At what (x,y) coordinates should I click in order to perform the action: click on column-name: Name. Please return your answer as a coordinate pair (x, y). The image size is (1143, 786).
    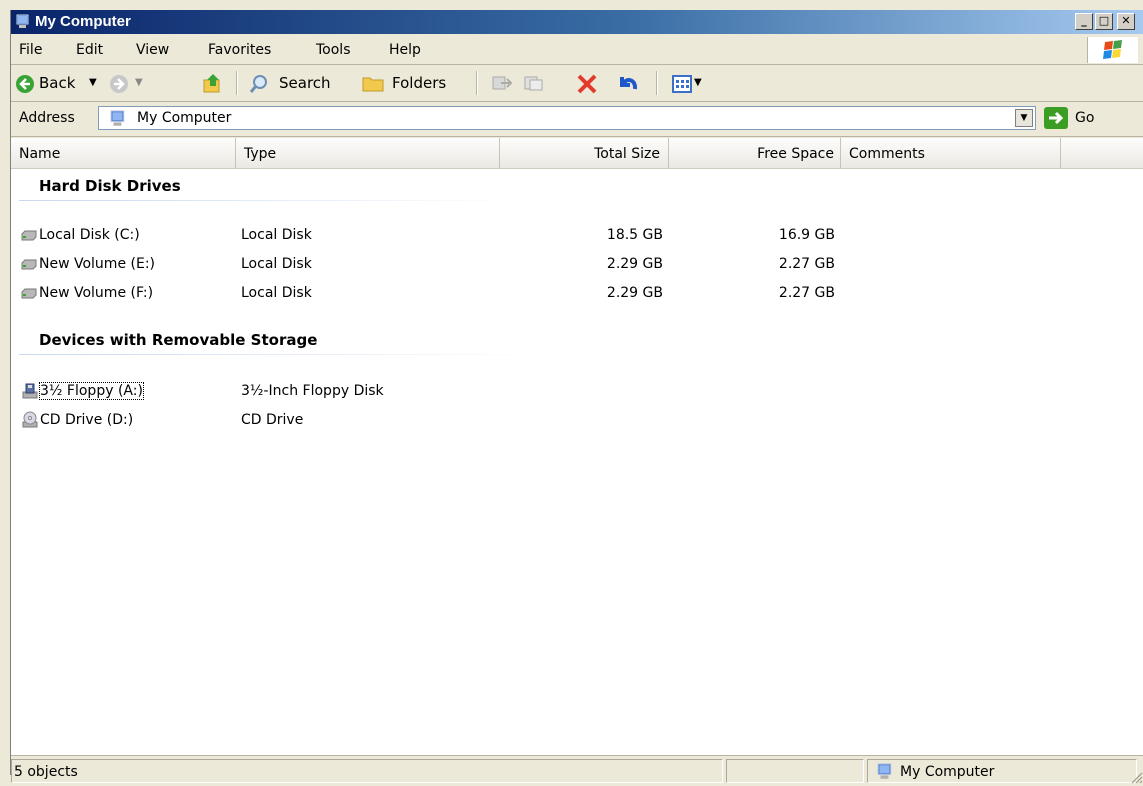
    Looking at the image, I should click on (123, 153).